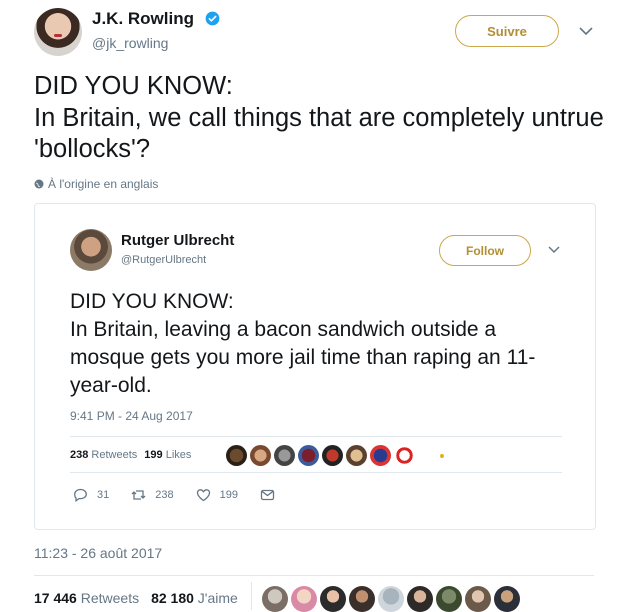  I want to click on likes-label: J'aime, so click(217, 598).